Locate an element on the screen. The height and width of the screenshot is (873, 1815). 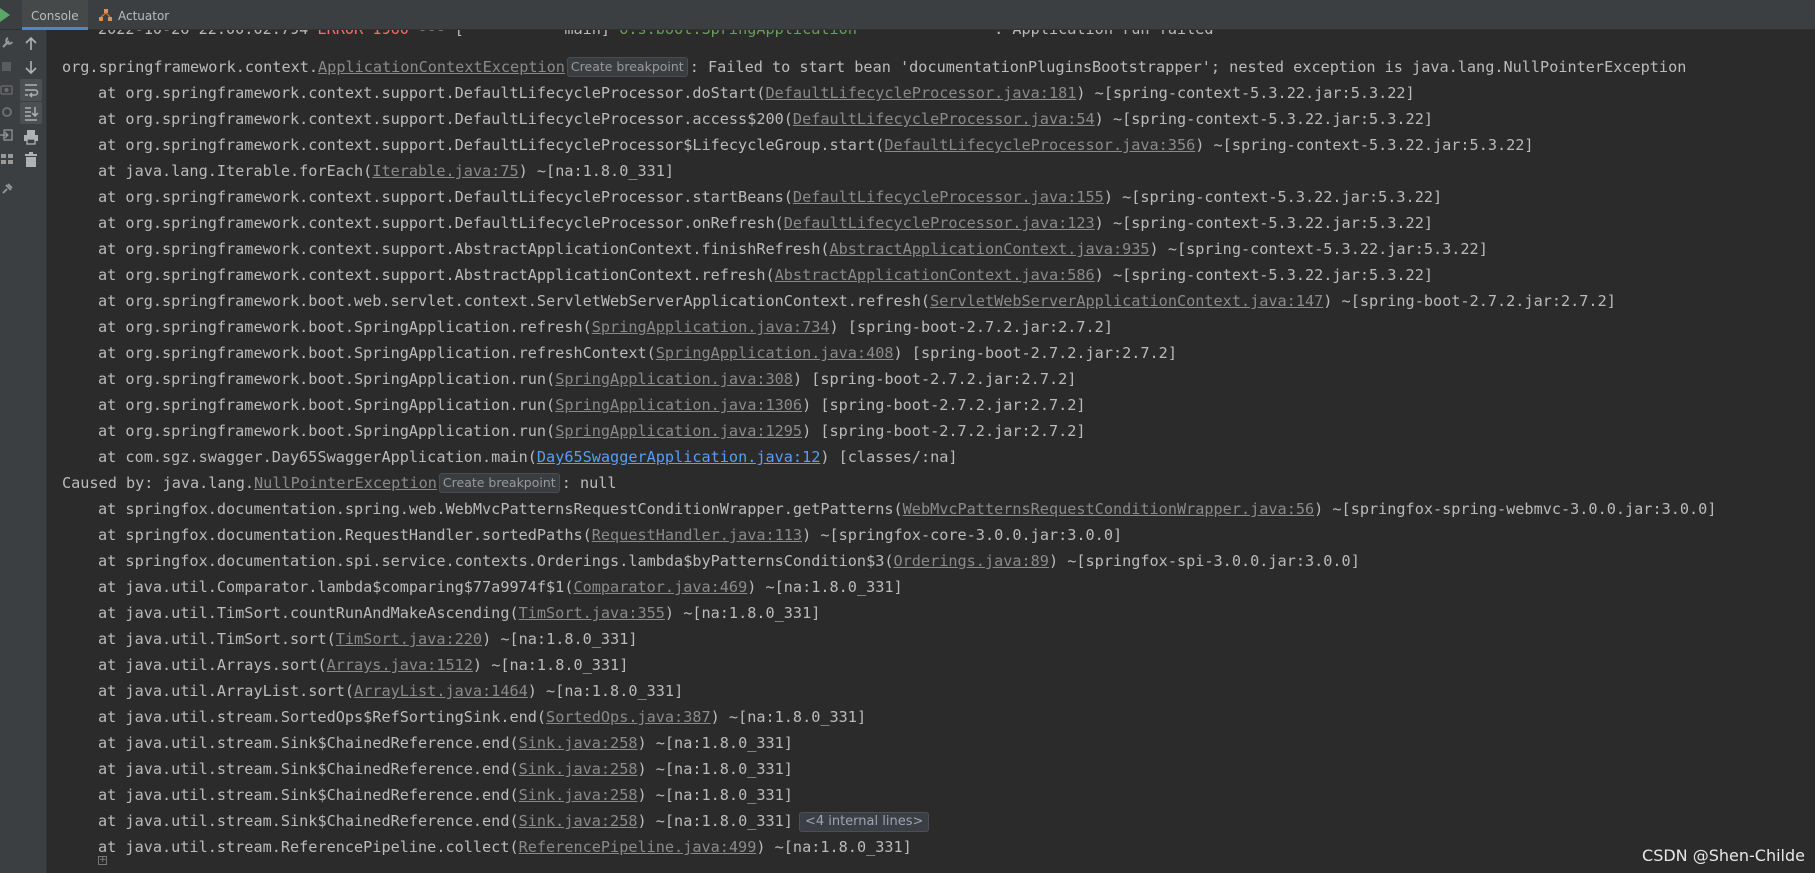
tab-console-label: Console is located at coordinates (55, 16).